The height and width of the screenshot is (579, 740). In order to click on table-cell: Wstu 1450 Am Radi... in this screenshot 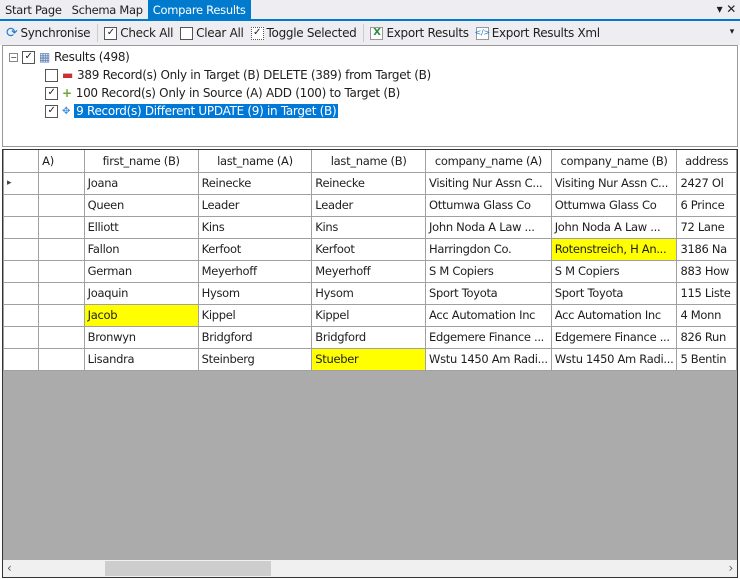, I will do `click(488, 359)`.